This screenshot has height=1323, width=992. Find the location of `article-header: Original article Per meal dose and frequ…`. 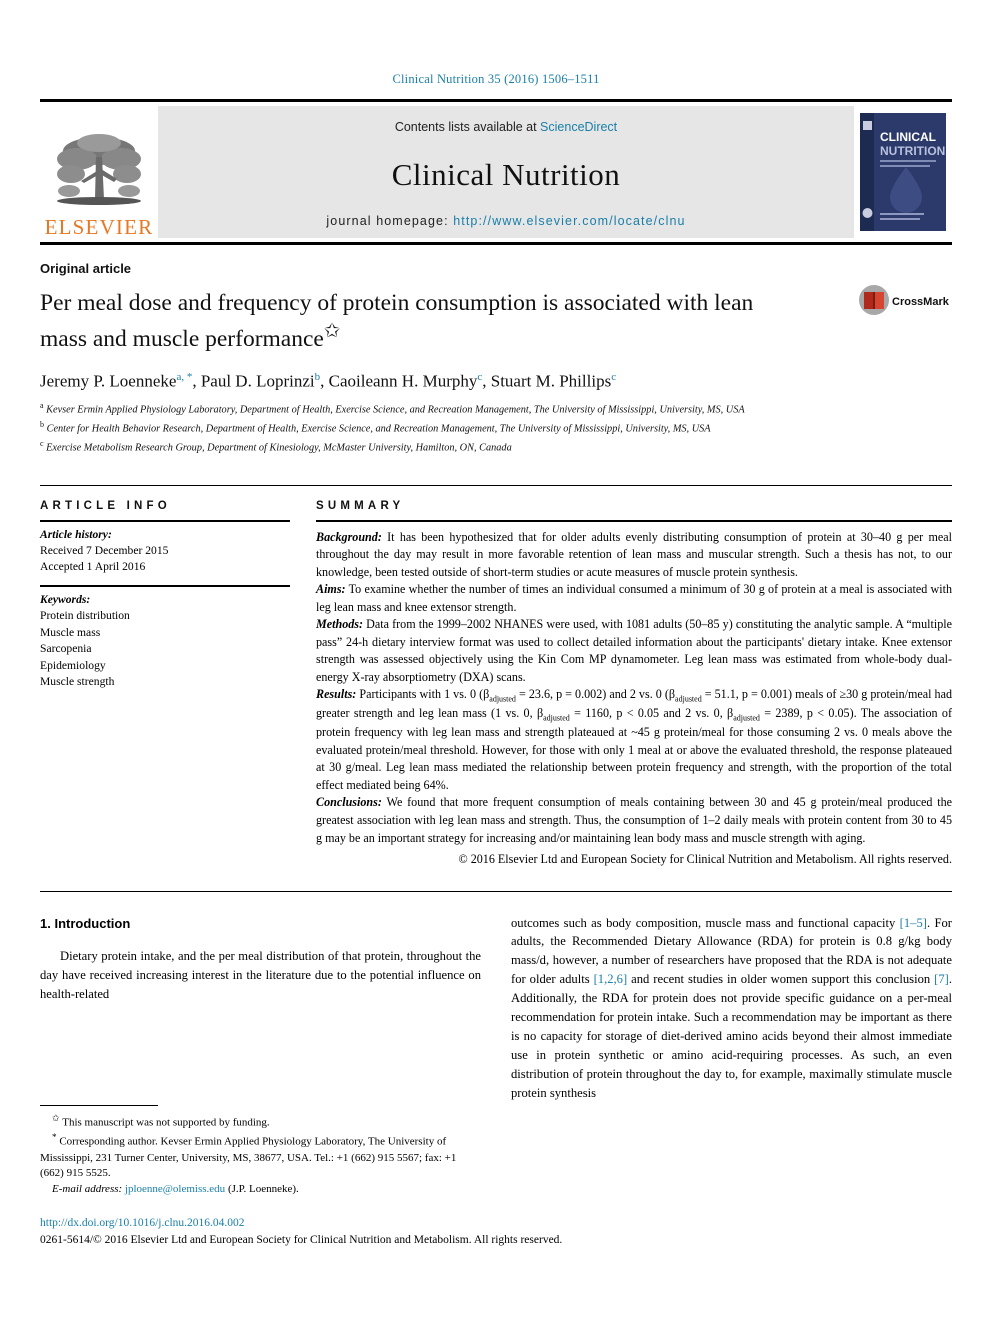

article-header: Original article Per meal dose and frequ… is located at coordinates (496, 359).